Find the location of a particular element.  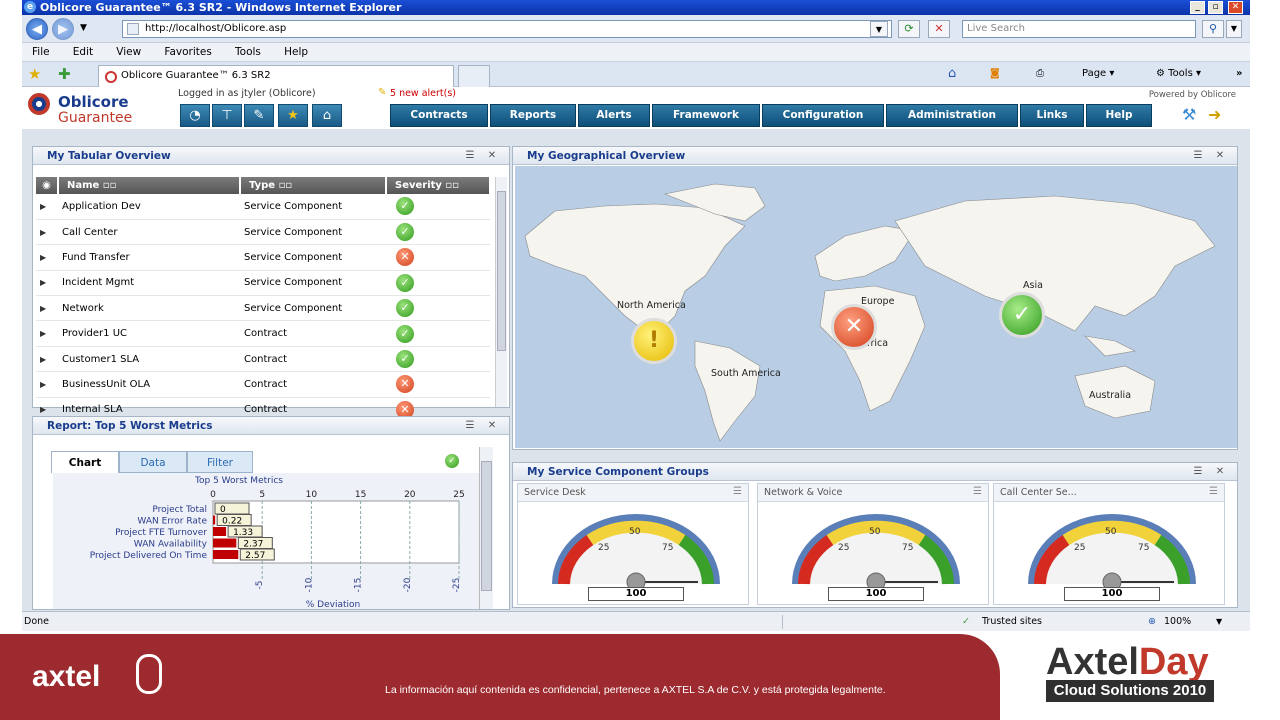

nav-contracts: Contracts is located at coordinates (439, 115).